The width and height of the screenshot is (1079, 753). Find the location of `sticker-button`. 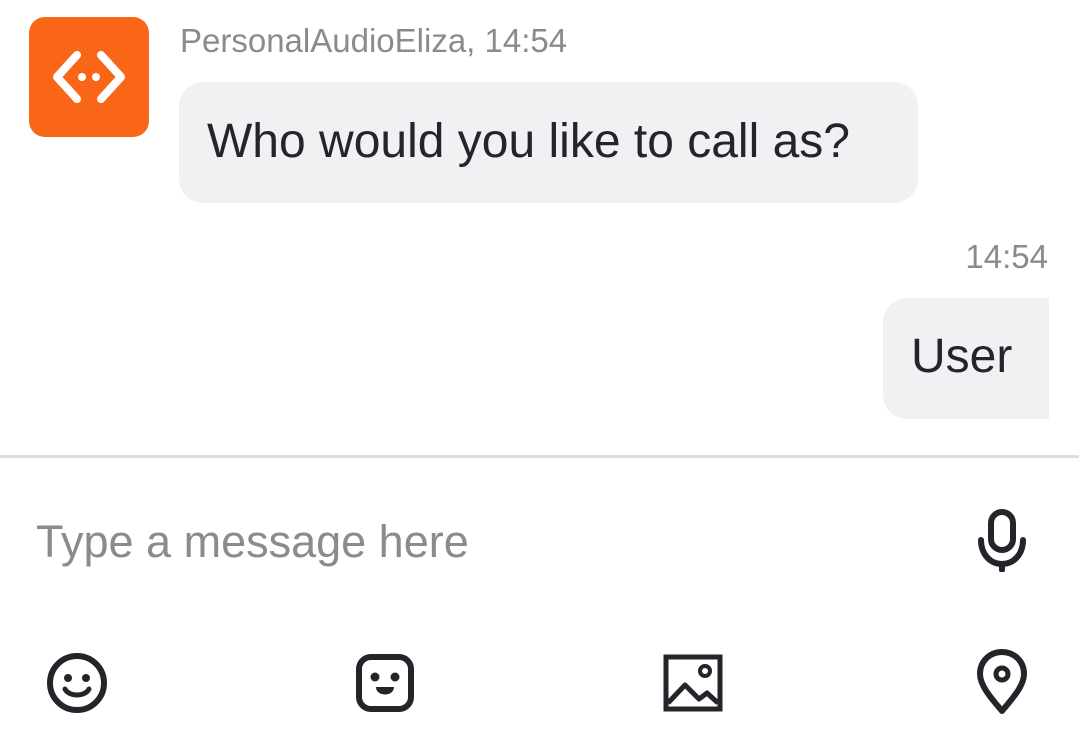

sticker-button is located at coordinates (385, 683).